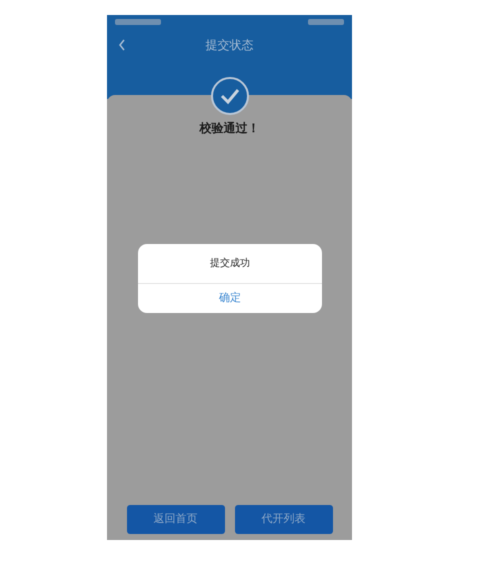  What do you see at coordinates (230, 128) in the screenshot?
I see `result-message: 校验通过！` at bounding box center [230, 128].